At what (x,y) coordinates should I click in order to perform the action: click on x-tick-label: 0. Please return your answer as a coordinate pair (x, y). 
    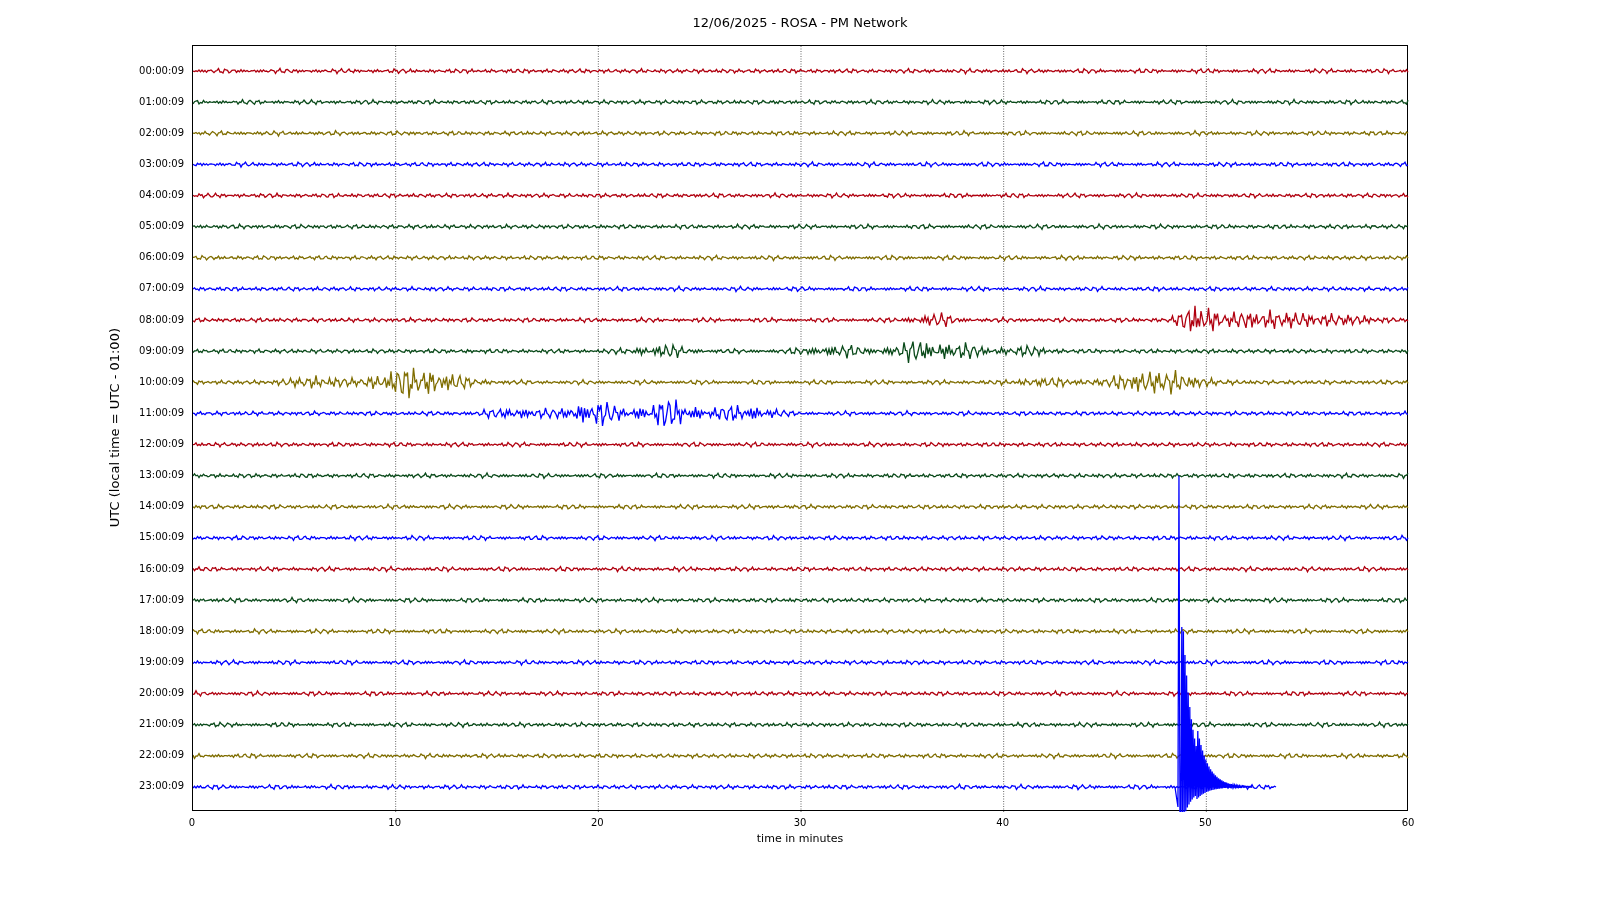
    Looking at the image, I should click on (192, 823).